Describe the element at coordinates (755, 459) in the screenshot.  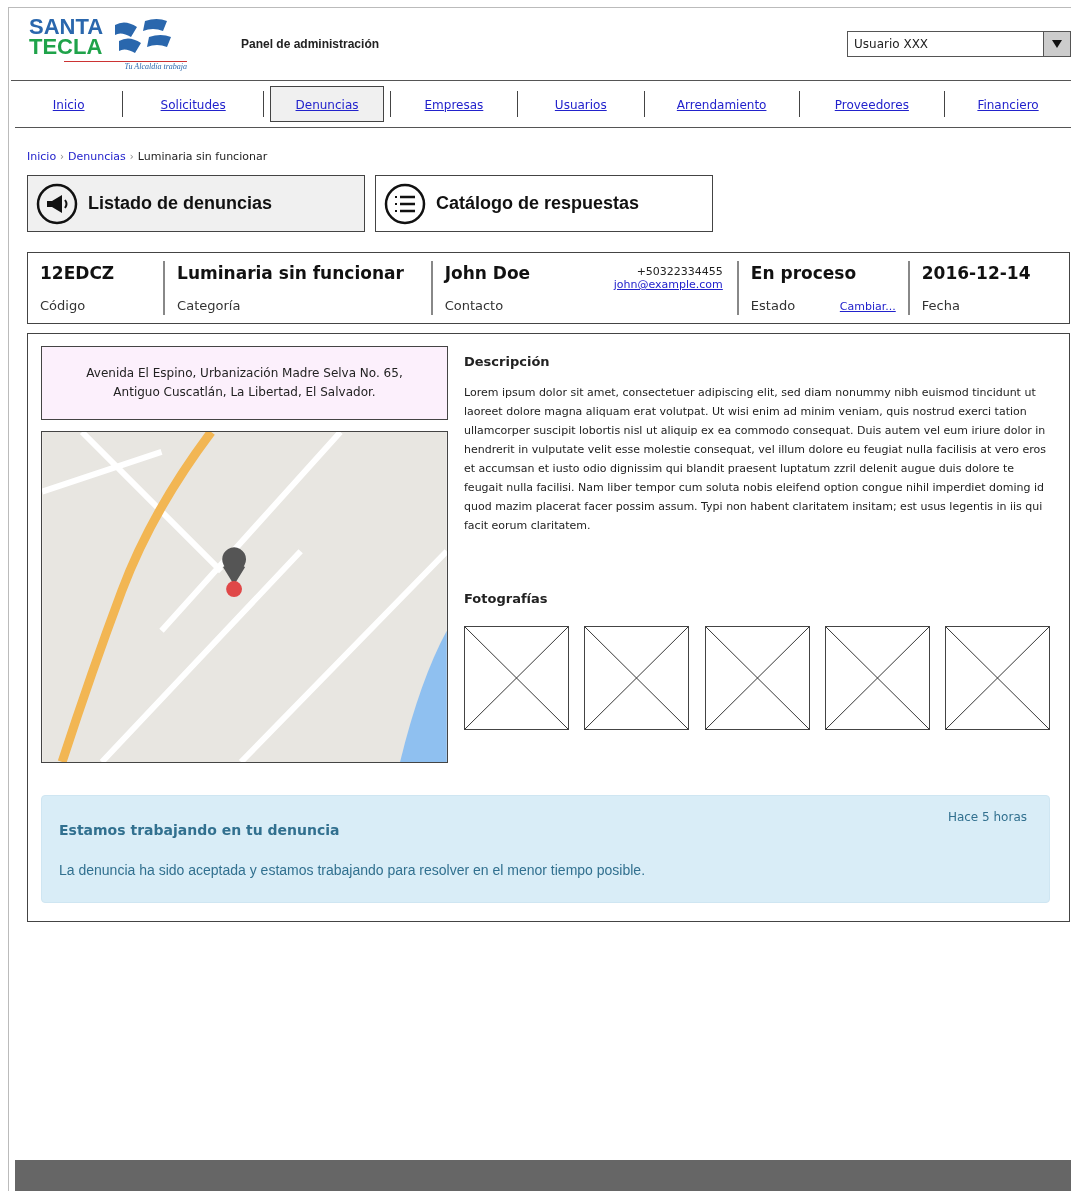
I see `description-text: Lorem ipsum dolor sit amet, consectetuer adipiscing elit, sed diam nonummy nibh euismod tincidunt ut laoreet dolore magna aliquam erat volutpat. Ut wisi enim ad minim veniam, quis nostrud exerci tation ullamcorper suscipit lobortis nisl ut aliquip ex ea commodo consequat. Duis autem vel eum iriure dolor in hendrerit in vulputate velit esse molestie consequat, vel illum dolore eu feugiat nulla facilisis at vero eros et accumsan et iusto odio dignissim qui blandit praesent luptatum zzril delenit augue duis dolore te feugait nulla facilisi. Nam liber tempor cum soluta nobis eleifend option congue nihil imperdiet doming id quod mazim placerat facer possim assum. Typi non habent claritatem insitam; est usus legentis in iis qui facit eorum claritatem.` at that location.